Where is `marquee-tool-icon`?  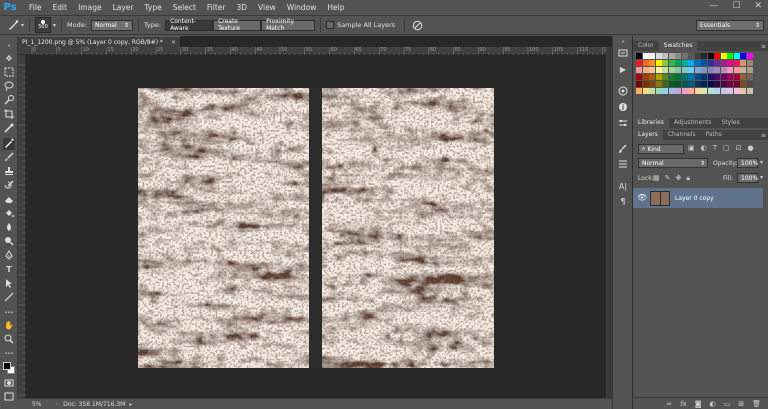
marquee-tool-icon is located at coordinates (9, 73).